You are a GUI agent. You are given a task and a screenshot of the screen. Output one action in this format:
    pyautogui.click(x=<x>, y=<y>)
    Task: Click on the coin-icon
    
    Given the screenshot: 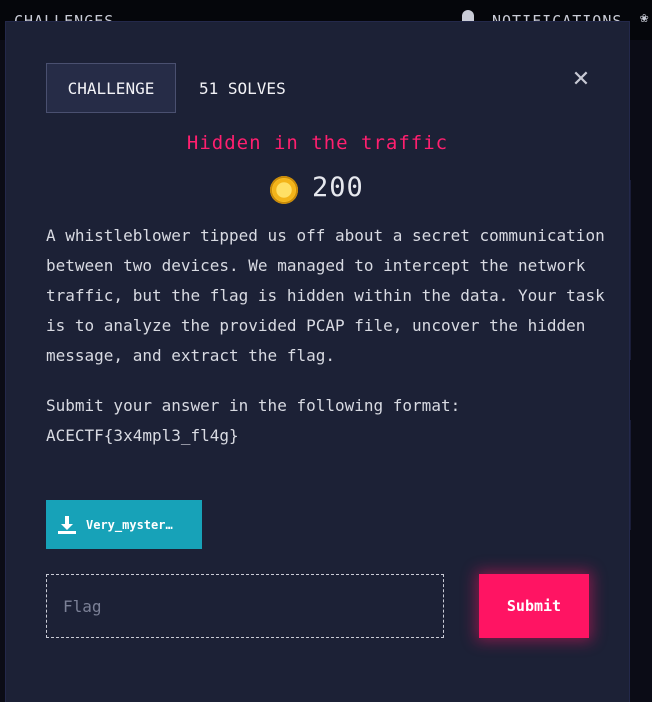 What is the action you would take?
    pyautogui.click(x=284, y=190)
    